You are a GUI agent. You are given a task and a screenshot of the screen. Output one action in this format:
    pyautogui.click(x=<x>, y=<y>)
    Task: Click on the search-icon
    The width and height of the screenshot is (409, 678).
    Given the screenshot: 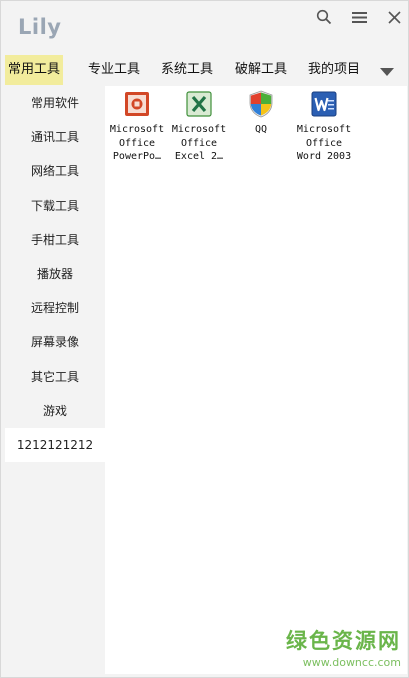 What is the action you would take?
    pyautogui.click(x=324, y=17)
    